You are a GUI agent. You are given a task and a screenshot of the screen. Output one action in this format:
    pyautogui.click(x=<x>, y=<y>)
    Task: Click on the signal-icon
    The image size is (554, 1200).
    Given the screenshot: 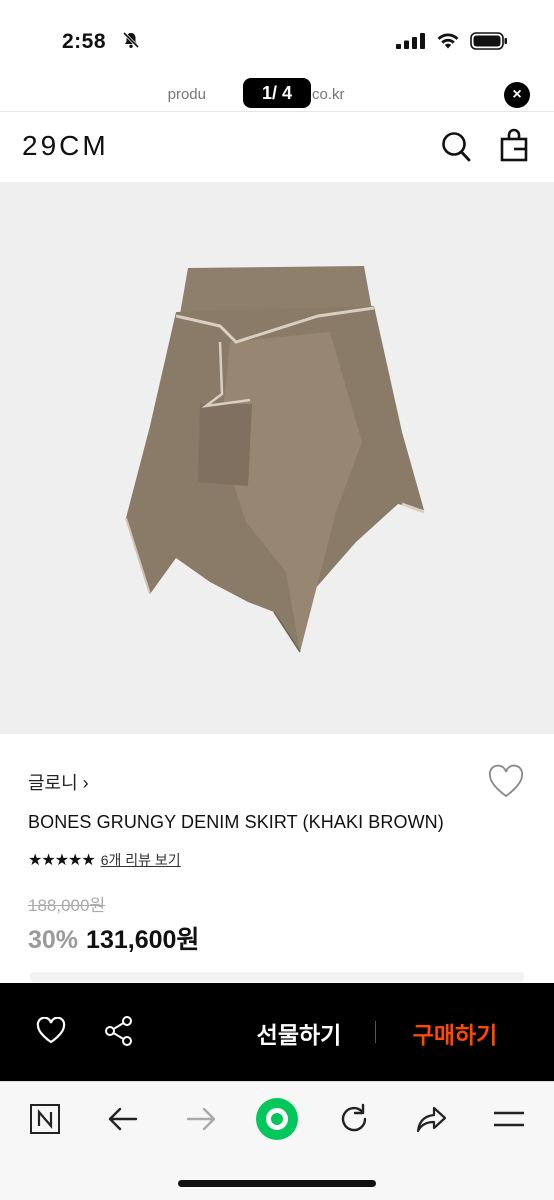 What is the action you would take?
    pyautogui.click(x=410, y=41)
    